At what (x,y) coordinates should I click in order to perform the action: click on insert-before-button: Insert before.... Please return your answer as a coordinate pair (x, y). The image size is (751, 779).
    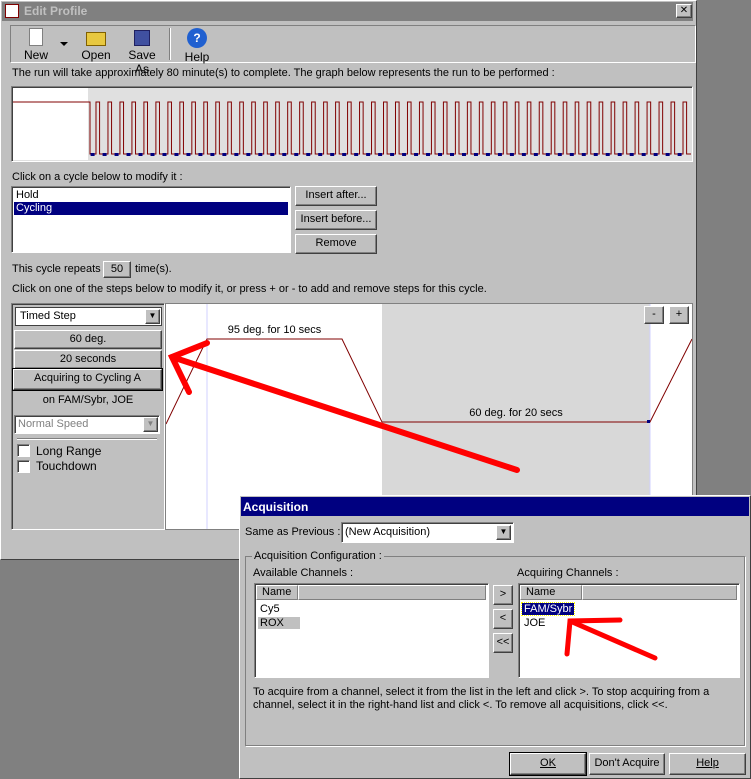
    Looking at the image, I should click on (336, 220).